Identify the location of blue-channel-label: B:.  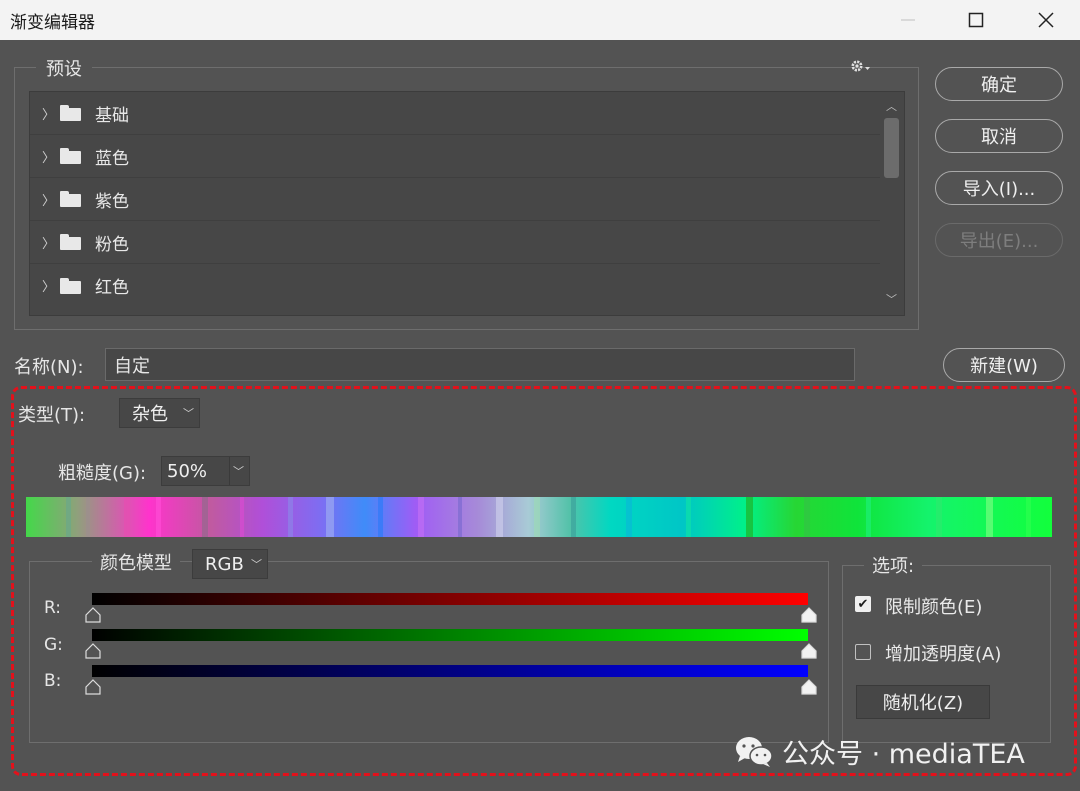
(53, 681).